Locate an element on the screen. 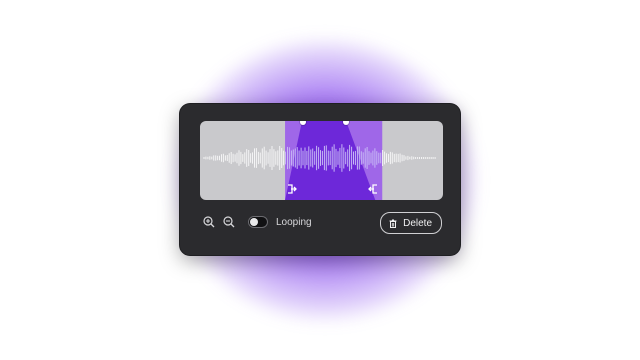 Image resolution: width=640 pixels, height=360 pixels. trash-icon is located at coordinates (393, 223).